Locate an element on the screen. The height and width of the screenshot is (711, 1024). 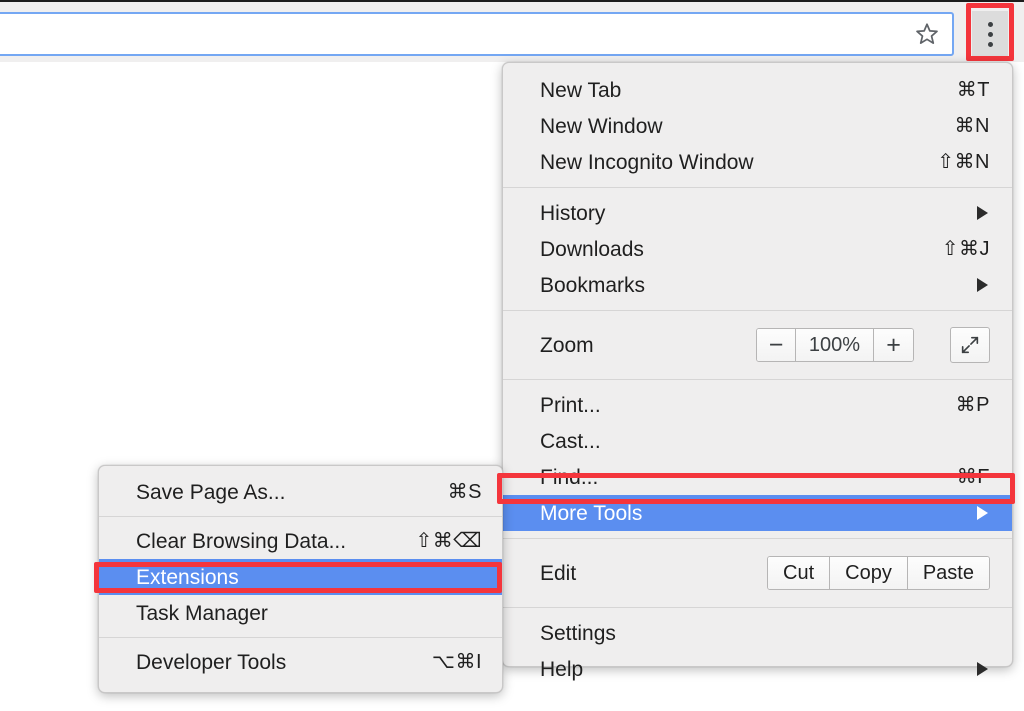
menu-item-print: Print... ⌘P is located at coordinates (757, 405).